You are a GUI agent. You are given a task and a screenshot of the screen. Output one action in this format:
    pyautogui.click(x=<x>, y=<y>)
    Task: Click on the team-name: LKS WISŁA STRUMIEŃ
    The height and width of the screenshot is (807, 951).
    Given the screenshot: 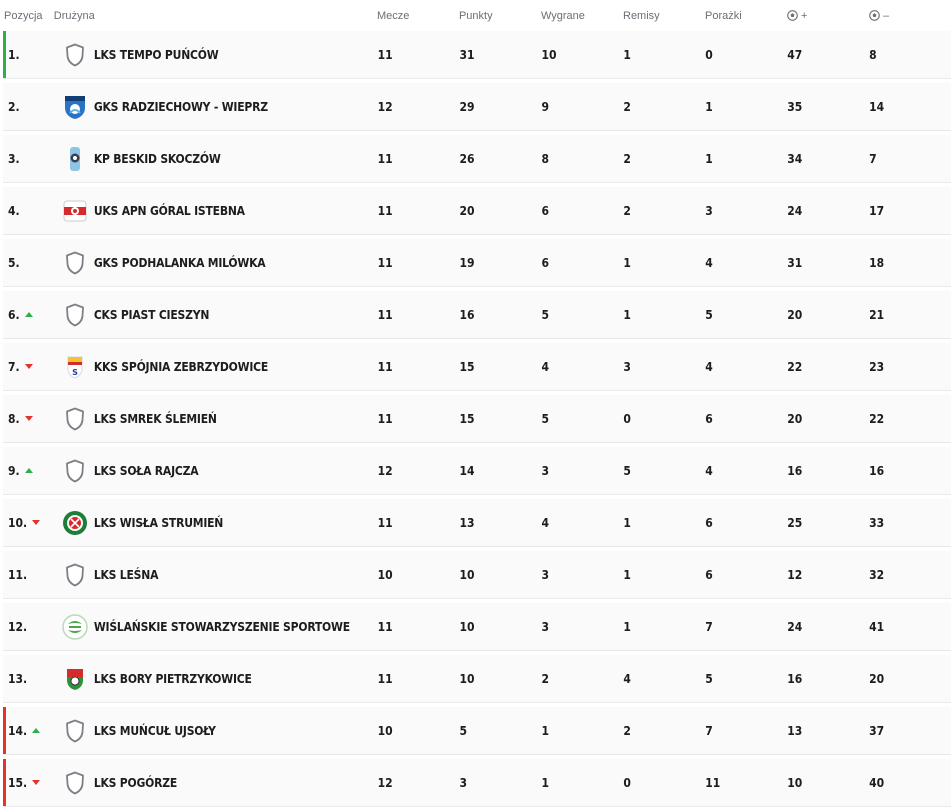 What is the action you would take?
    pyautogui.click(x=159, y=523)
    